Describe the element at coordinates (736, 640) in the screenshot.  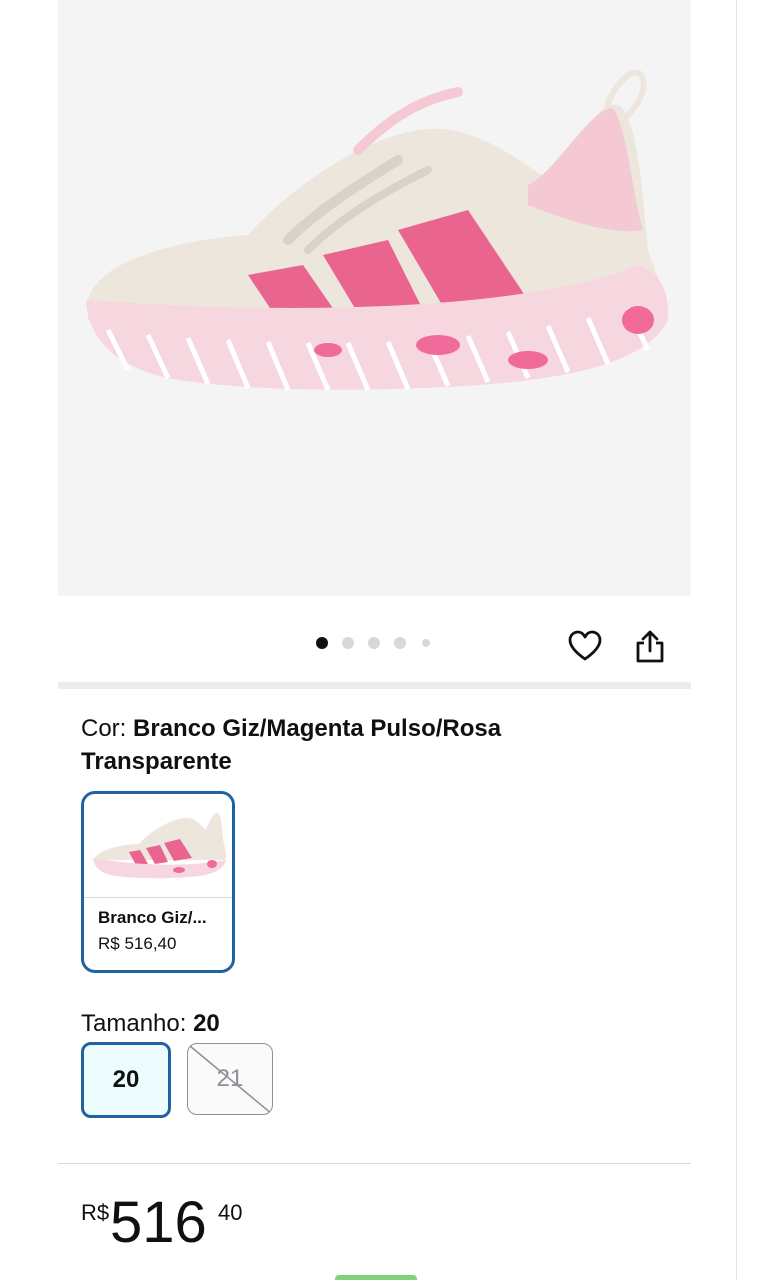
I see `scroll-edge-rail` at that location.